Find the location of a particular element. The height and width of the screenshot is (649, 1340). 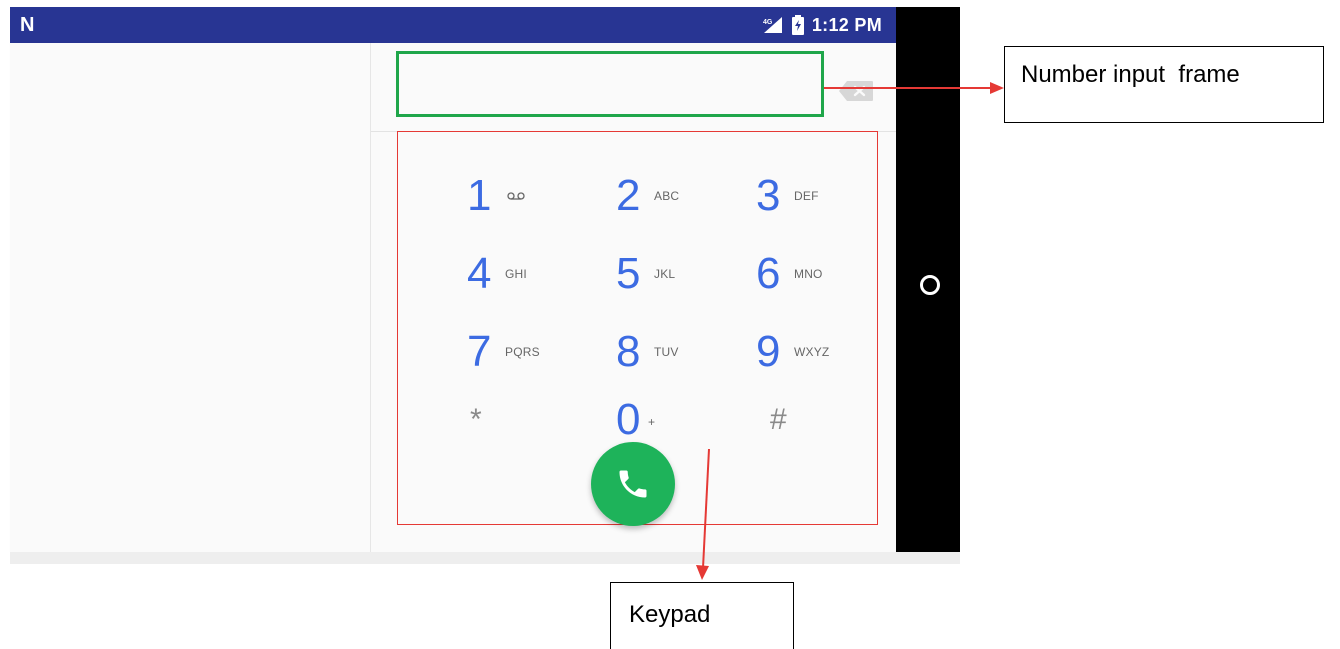

key-1: 1 is located at coordinates (527, 201).